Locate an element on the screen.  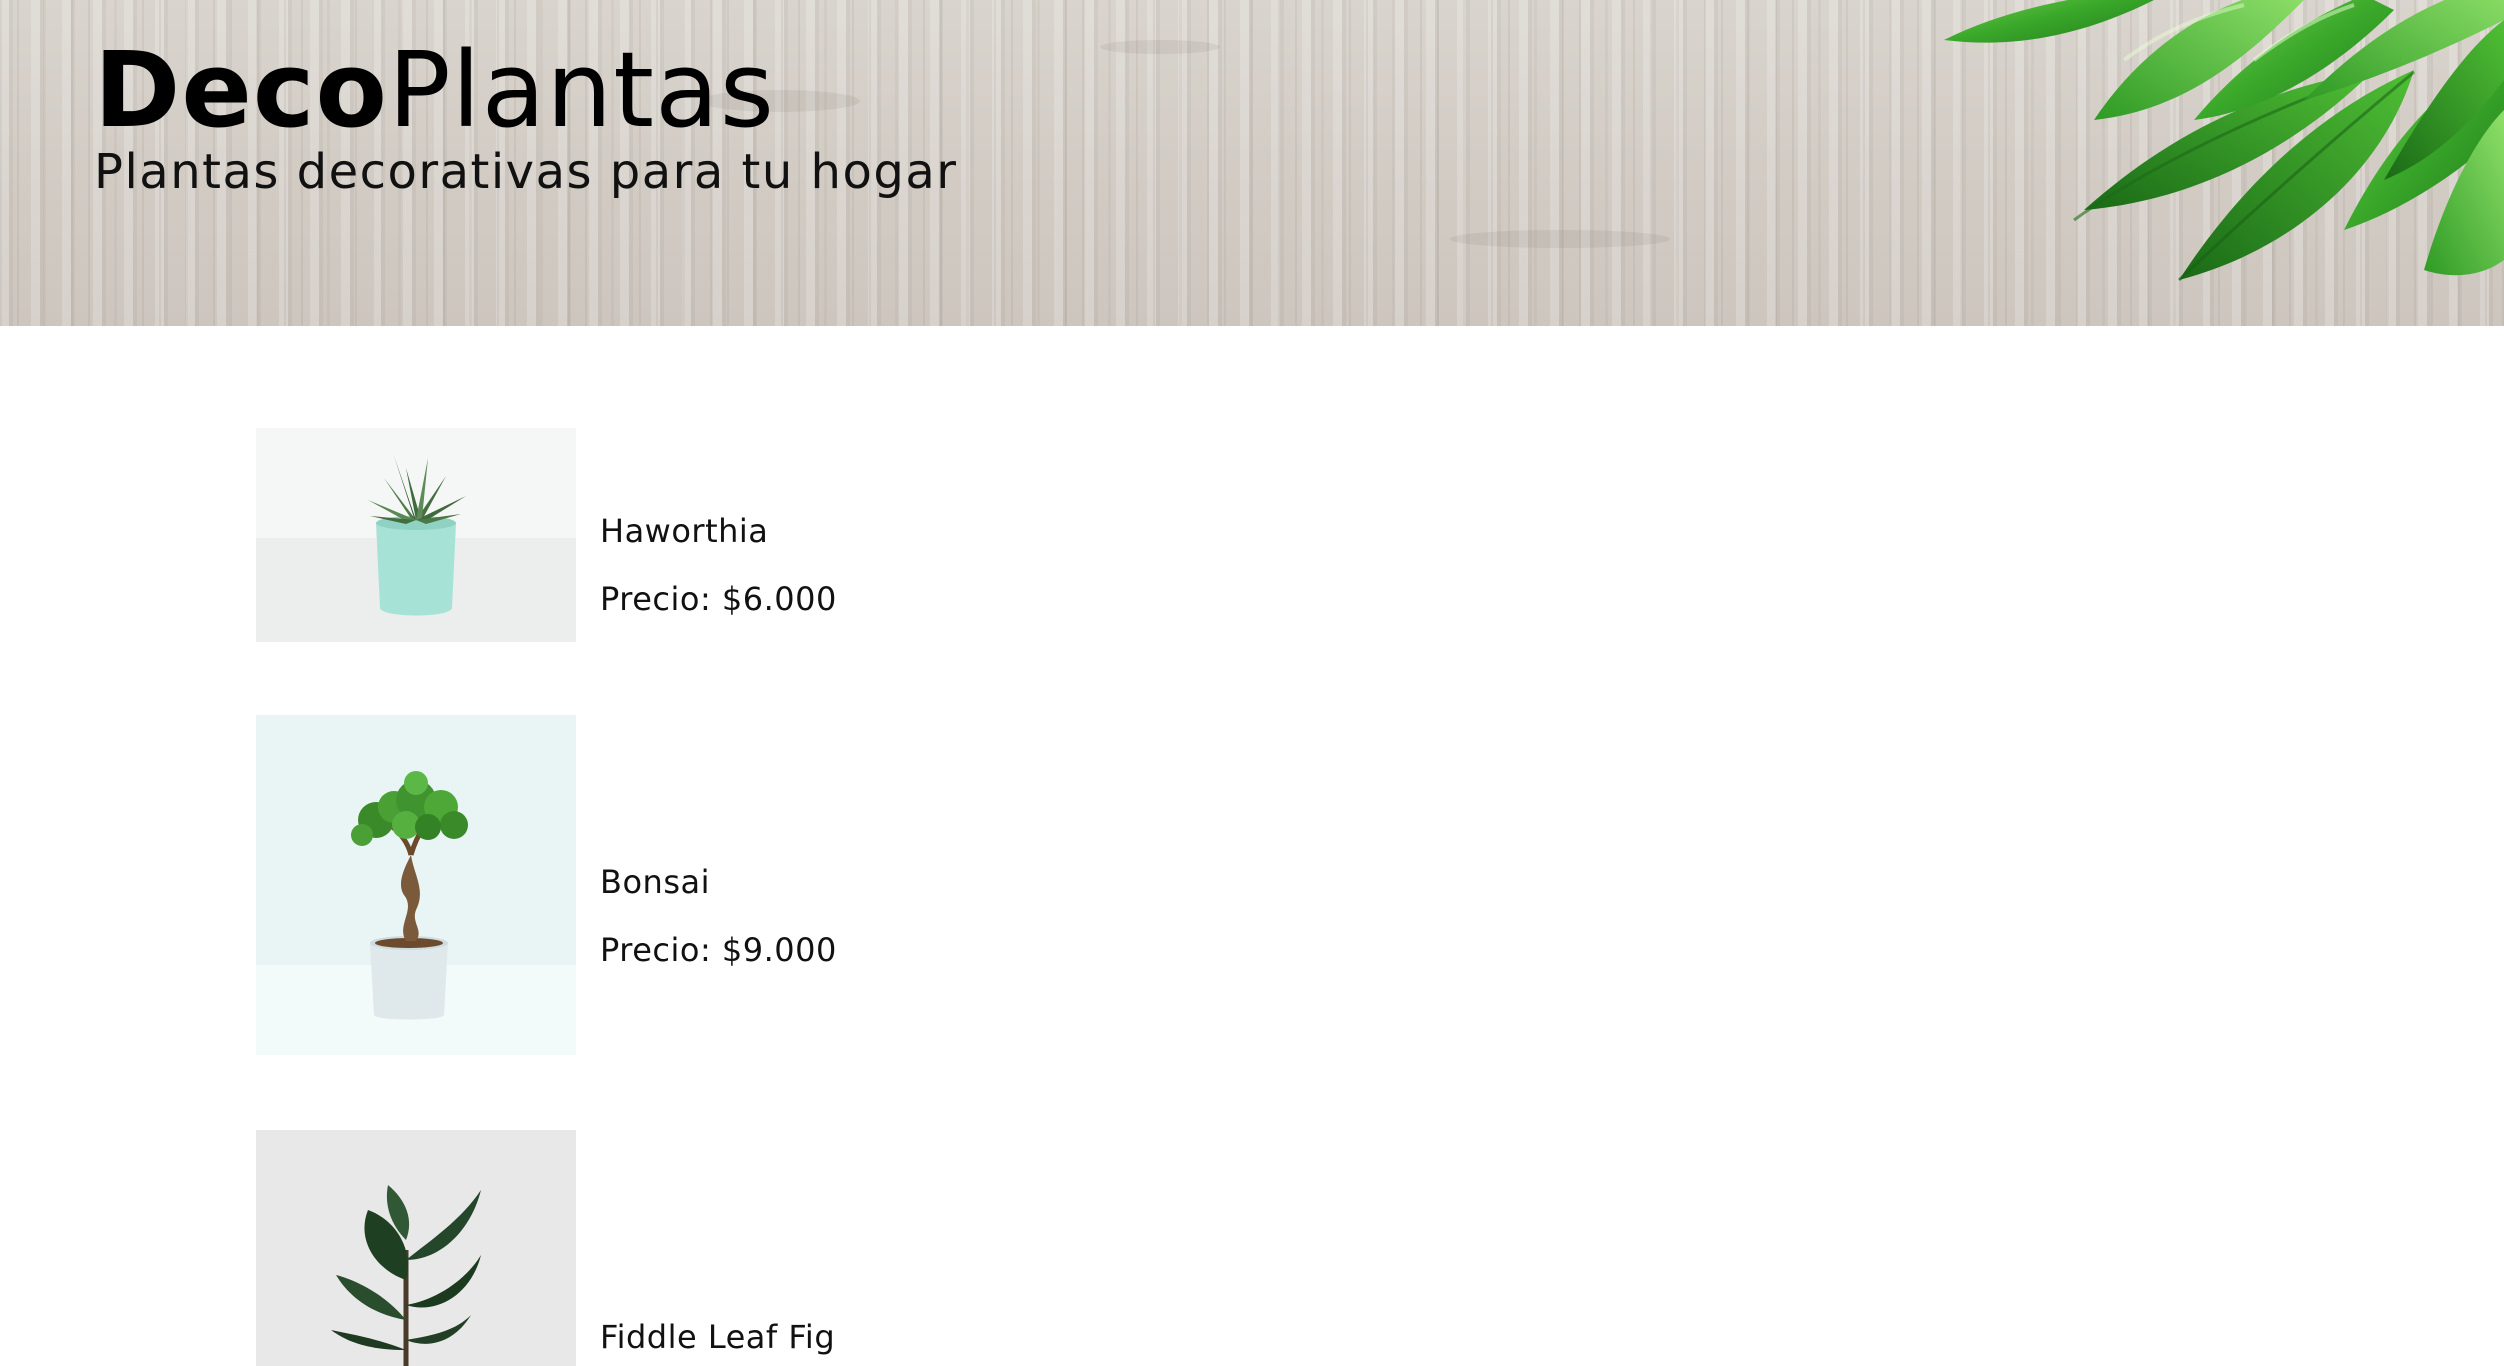
product-item: Fiddle Leaf Fig is located at coordinates (856, 1248).